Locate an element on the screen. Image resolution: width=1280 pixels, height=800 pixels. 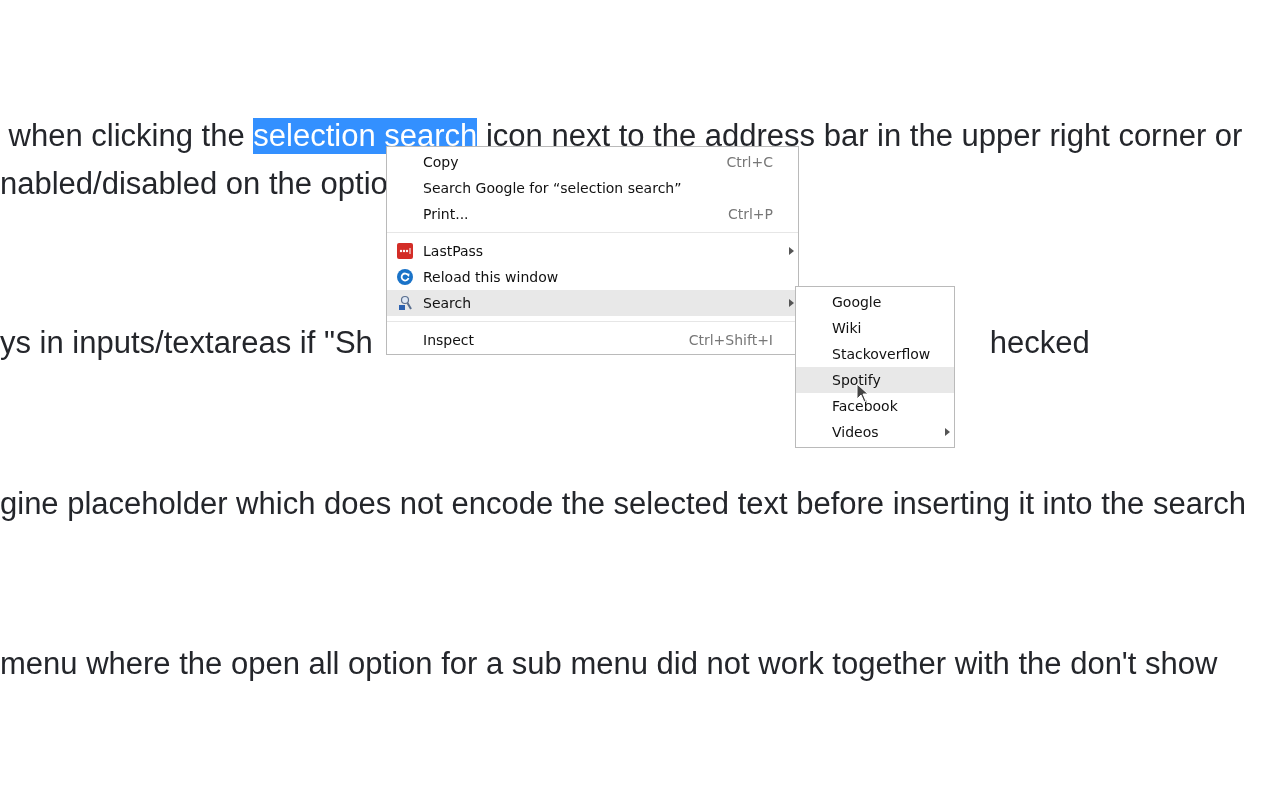
page-text: ys in inputs/textareas if "Sh is located at coordinates (186, 343).